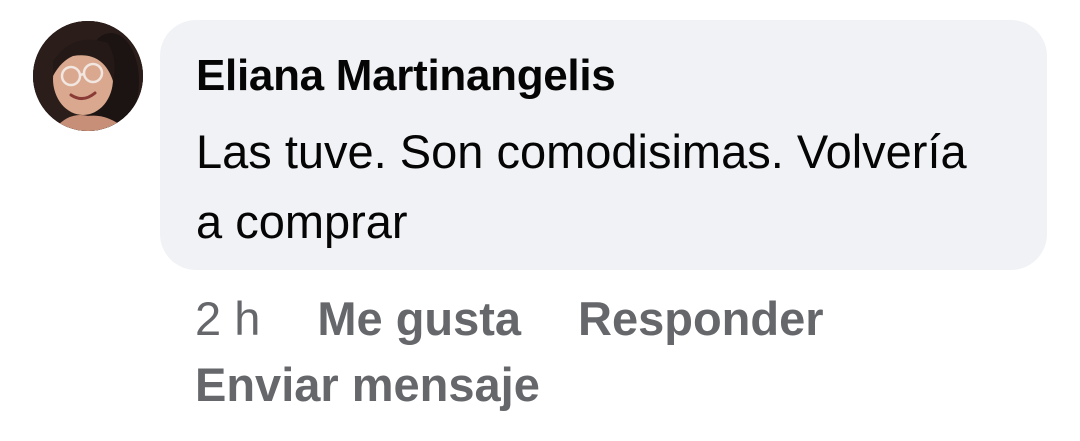 The width and height of the screenshot is (1080, 441). Describe the element at coordinates (367, 385) in the screenshot. I see `send-message-button: Enviar mensaje` at that location.